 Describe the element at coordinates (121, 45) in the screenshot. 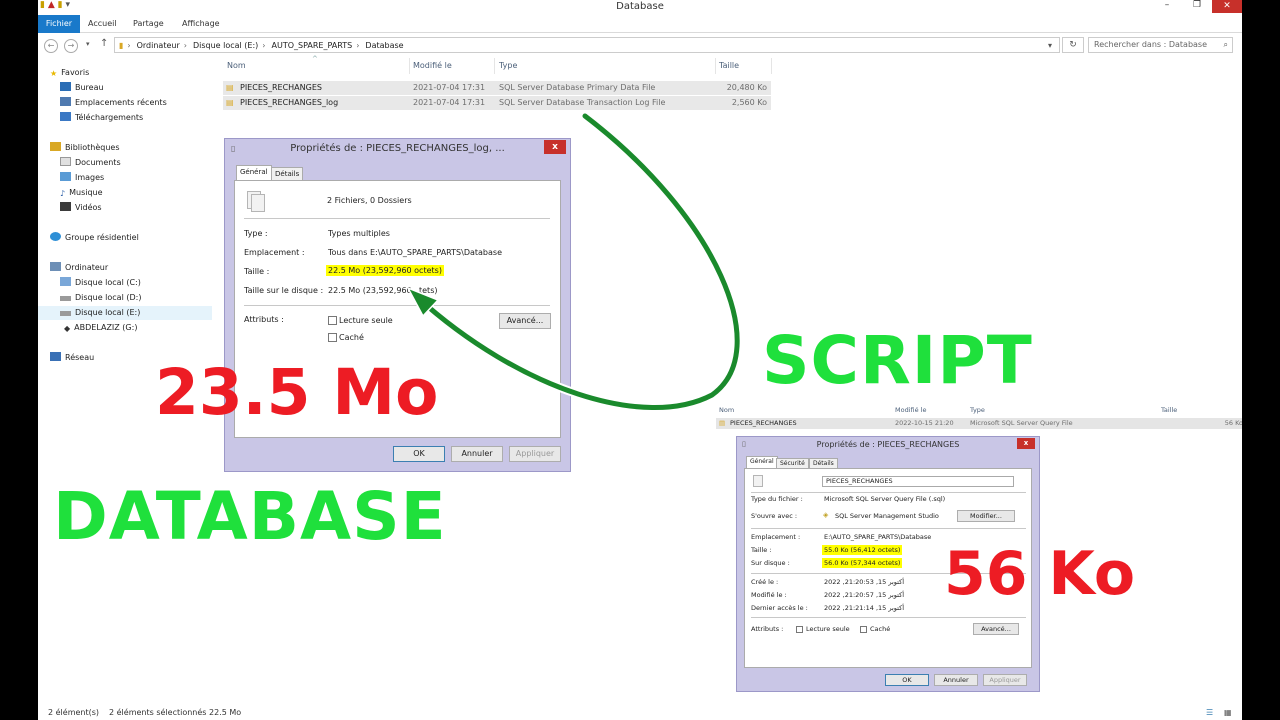

I see `folder-icon: ▮` at that location.